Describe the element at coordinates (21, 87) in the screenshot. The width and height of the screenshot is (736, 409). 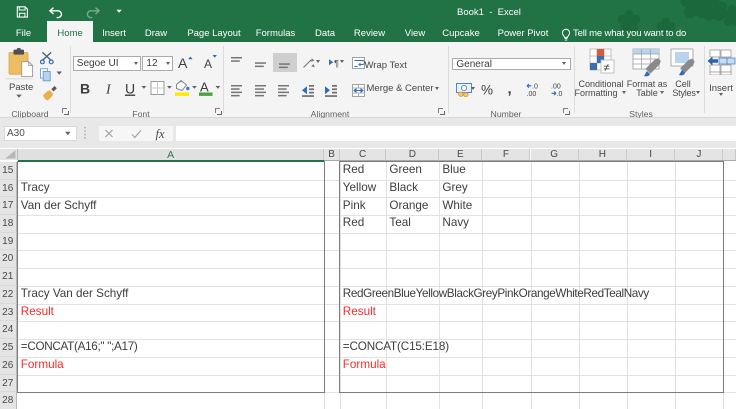
I see `svg-text: Paste` at that location.